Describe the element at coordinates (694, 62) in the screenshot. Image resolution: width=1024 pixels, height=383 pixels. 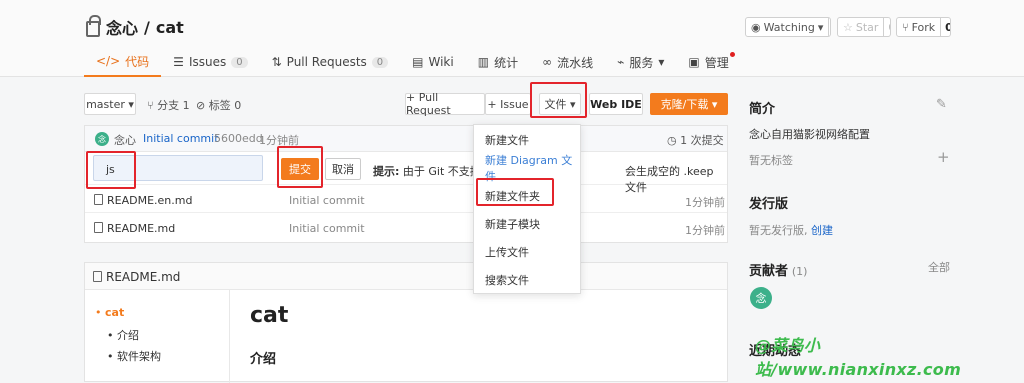
I see `manage-icon: ▣` at that location.